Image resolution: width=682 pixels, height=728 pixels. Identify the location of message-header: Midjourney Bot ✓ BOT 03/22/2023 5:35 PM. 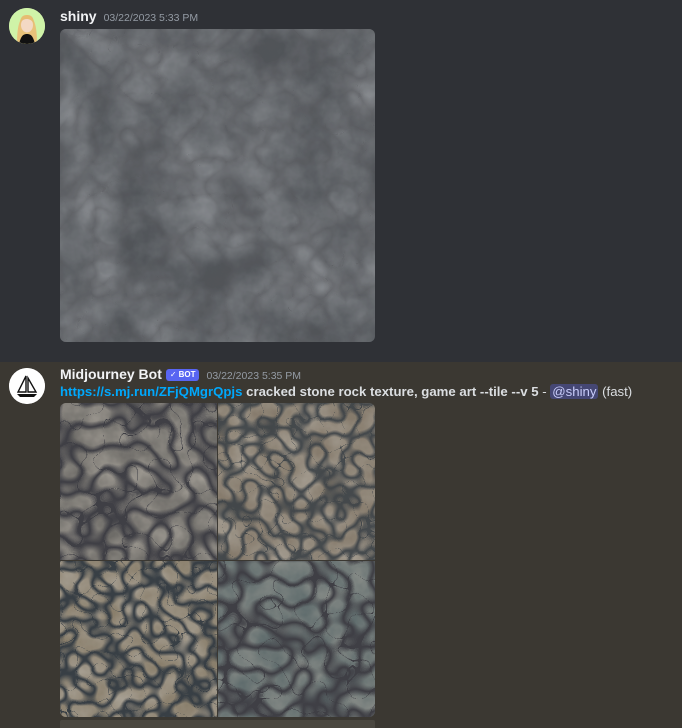
(180, 374).